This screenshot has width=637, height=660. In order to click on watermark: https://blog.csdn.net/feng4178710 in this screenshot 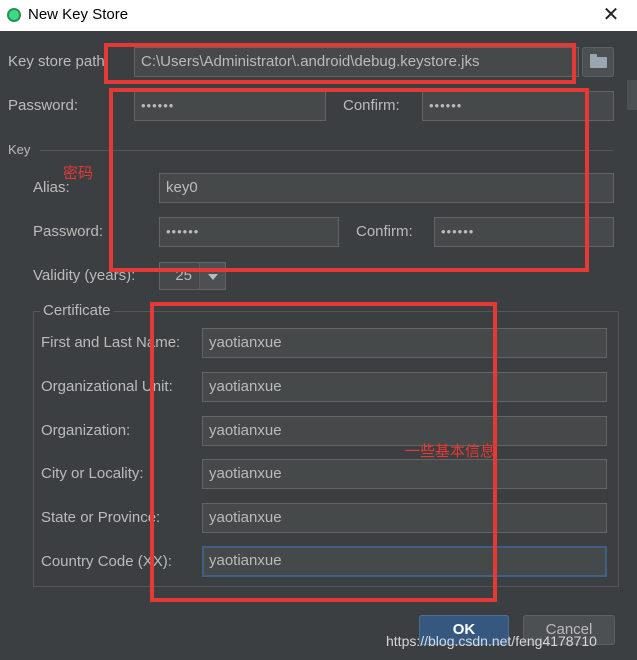, I will do `click(491, 641)`.